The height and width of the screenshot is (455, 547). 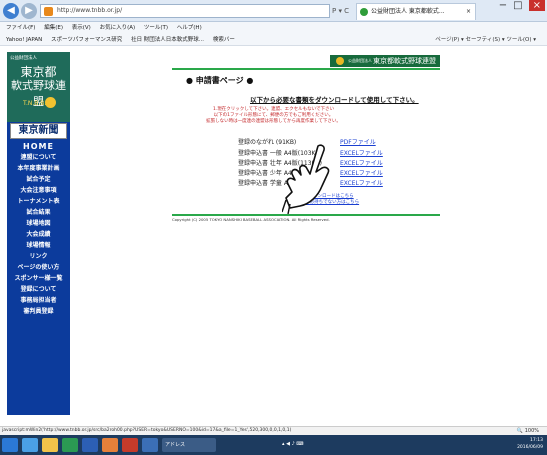 What do you see at coordinates (29, 11) in the screenshot?
I see `forward-button-icon: ▶` at bounding box center [29, 11].